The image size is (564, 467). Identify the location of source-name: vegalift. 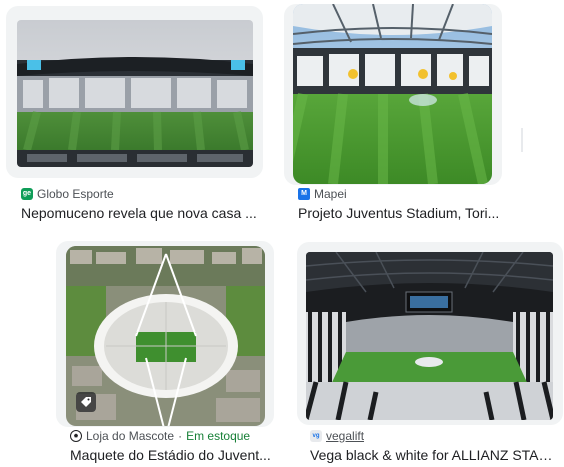
(345, 436).